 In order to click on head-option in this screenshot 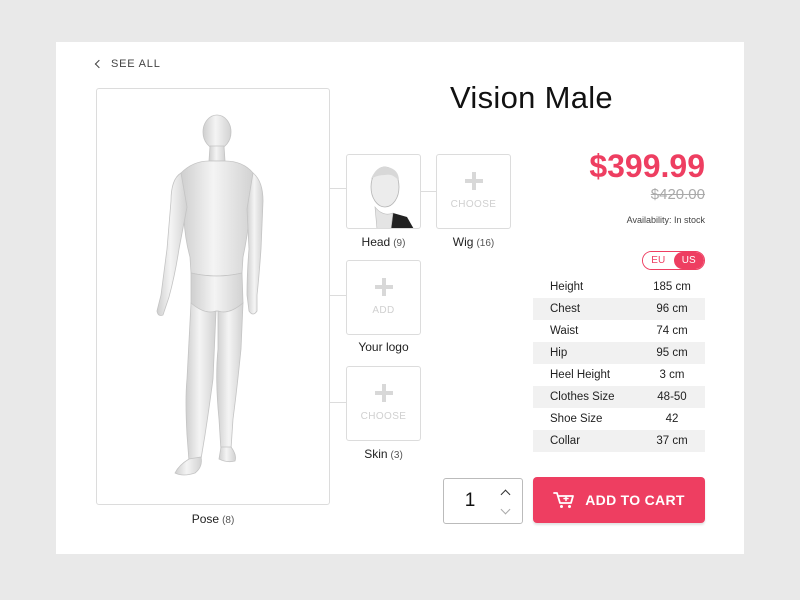, I will do `click(383, 191)`.